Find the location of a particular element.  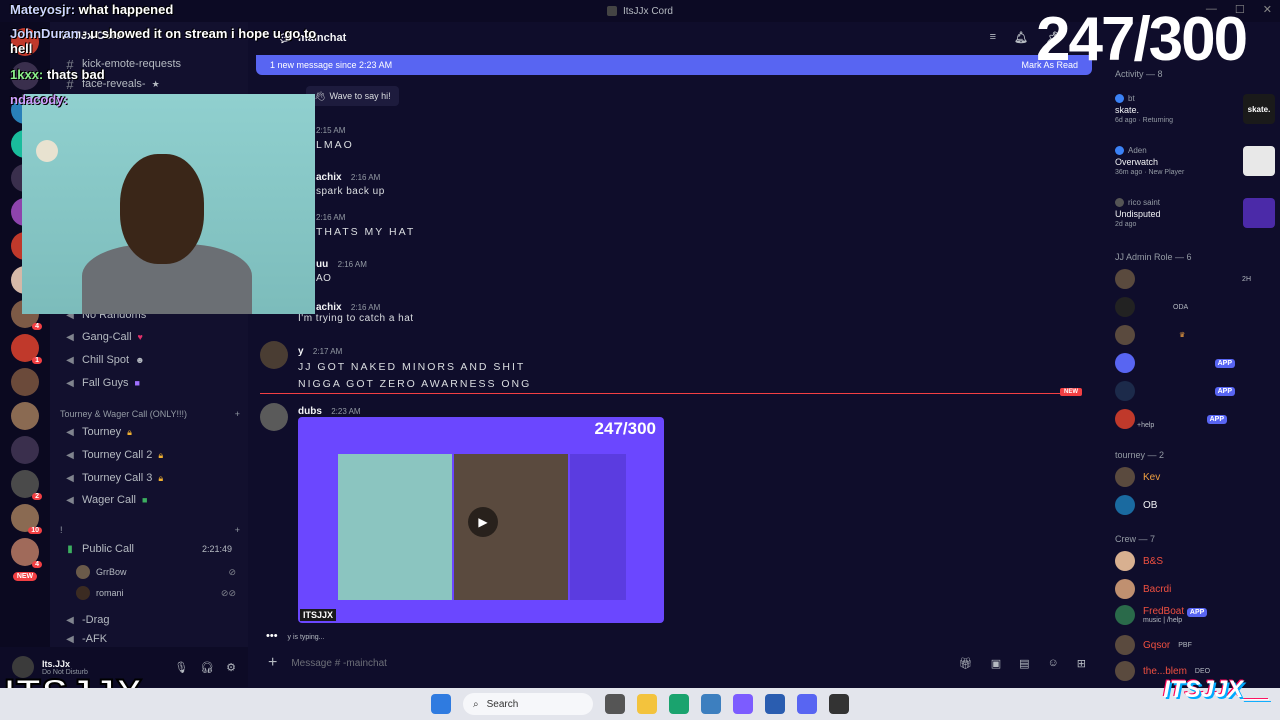

message-author: dubs is located at coordinates (310, 411).